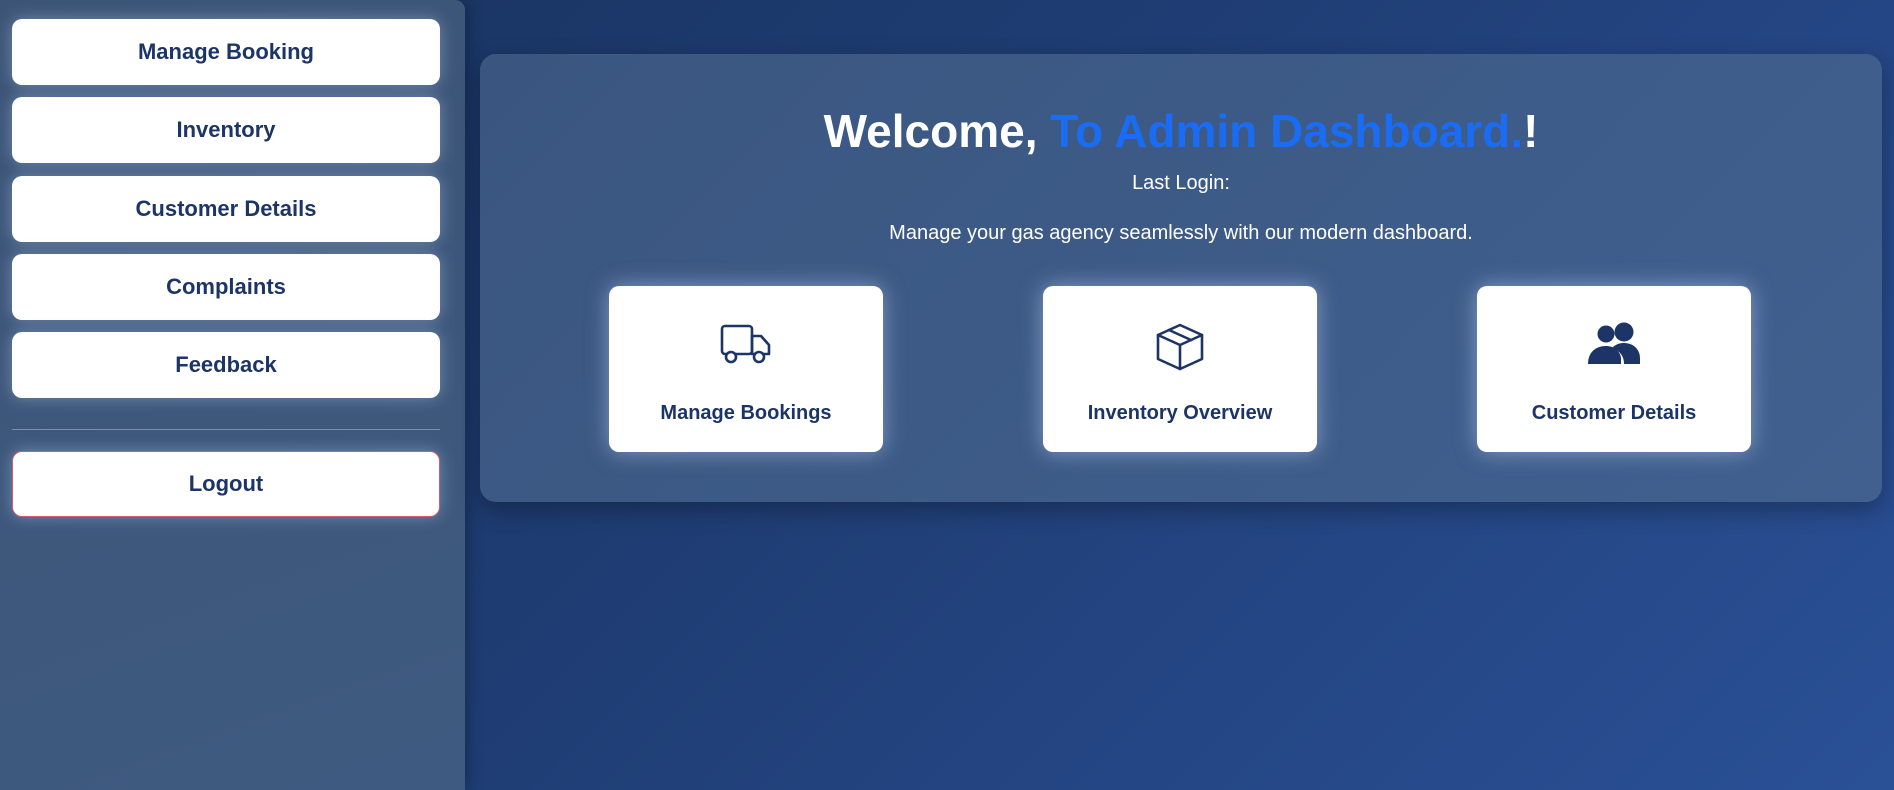 Image resolution: width=1894 pixels, height=790 pixels. What do you see at coordinates (746, 413) in the screenshot?
I see `card-label: Manage Bookings` at bounding box center [746, 413].